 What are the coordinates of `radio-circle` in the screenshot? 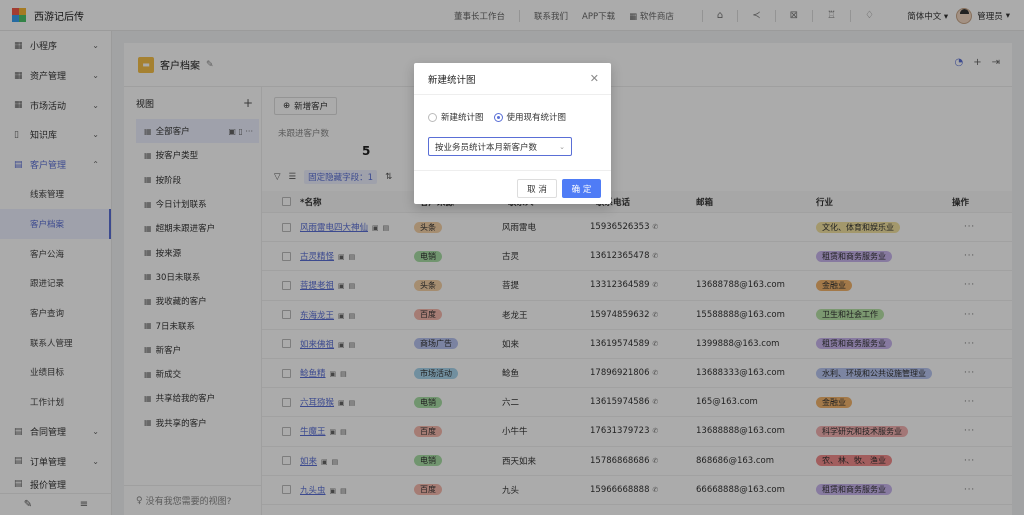 It's located at (432, 117).